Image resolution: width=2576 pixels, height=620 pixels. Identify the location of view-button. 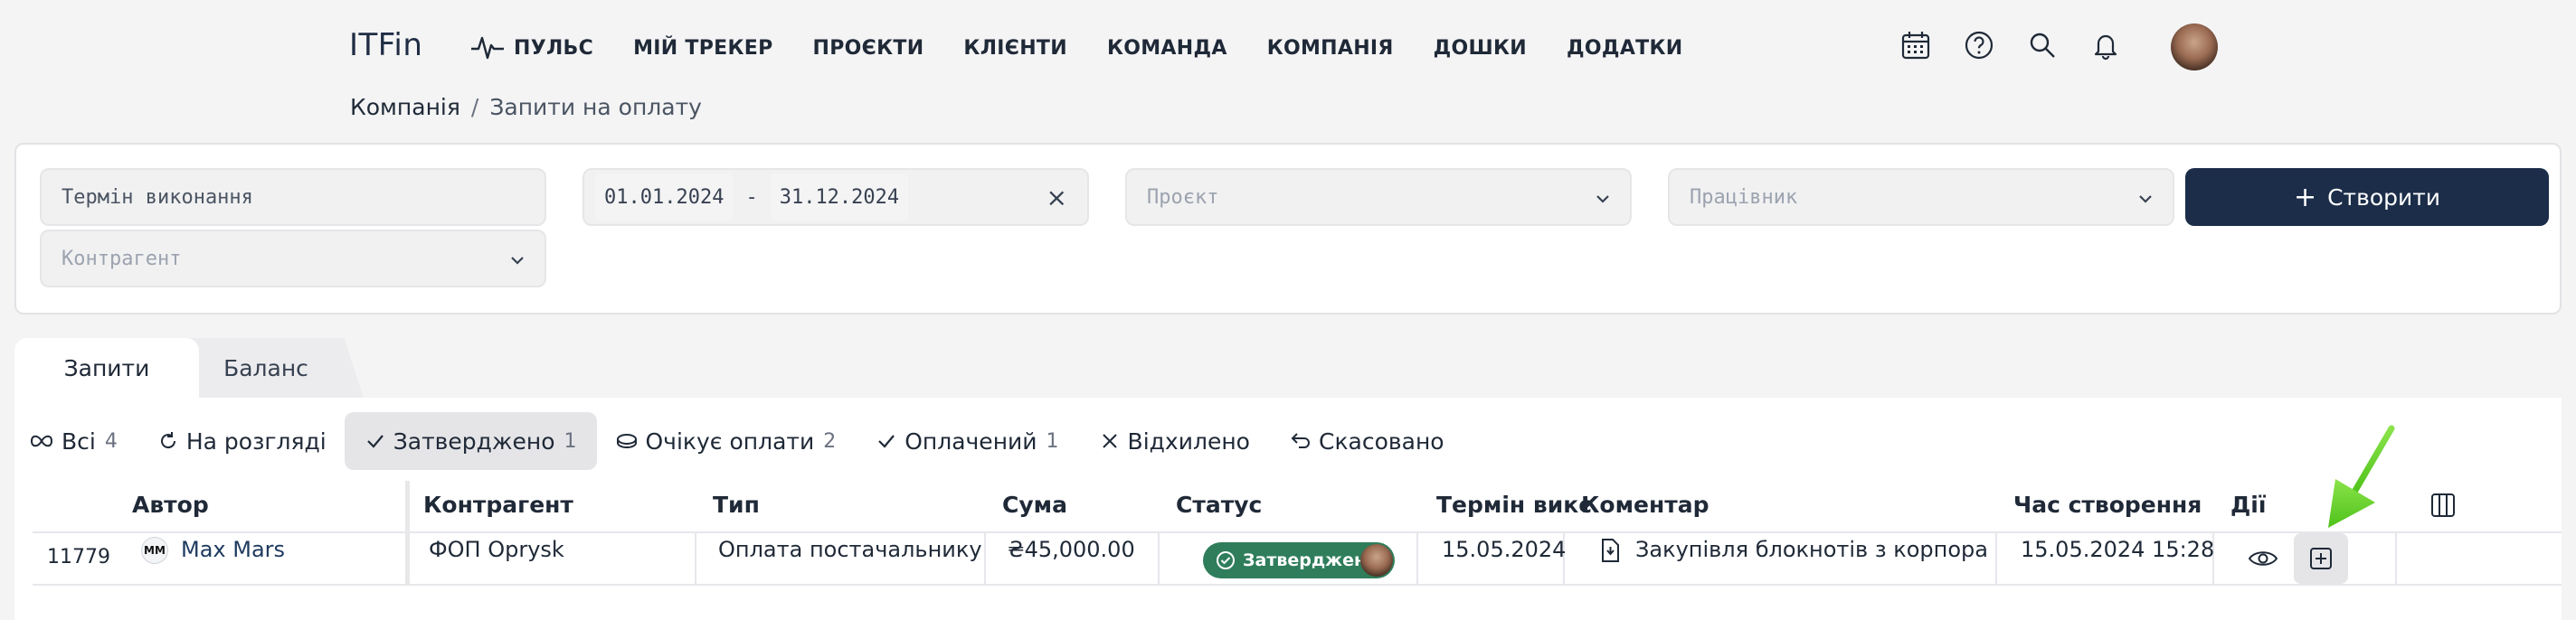
(2263, 558).